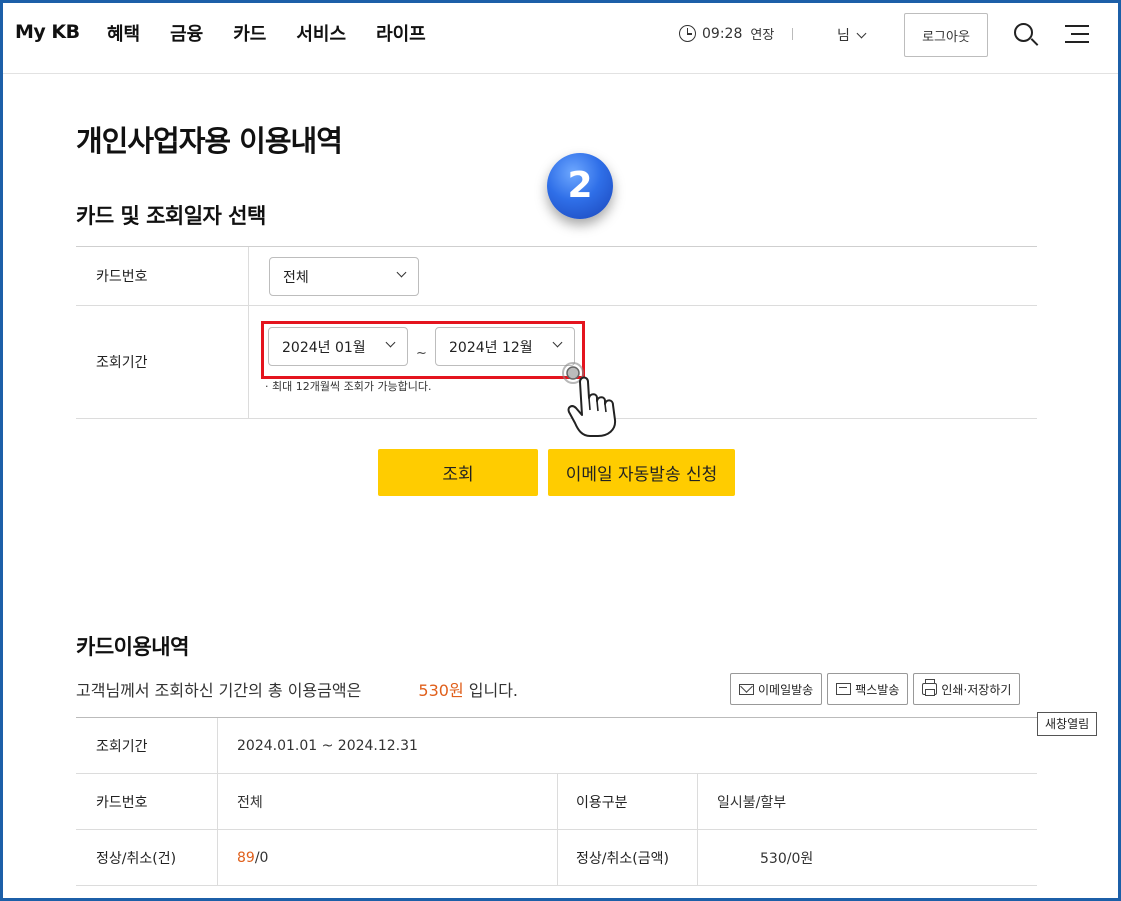 This screenshot has width=1121, height=901. I want to click on nav-card: 카드, so click(249, 33).